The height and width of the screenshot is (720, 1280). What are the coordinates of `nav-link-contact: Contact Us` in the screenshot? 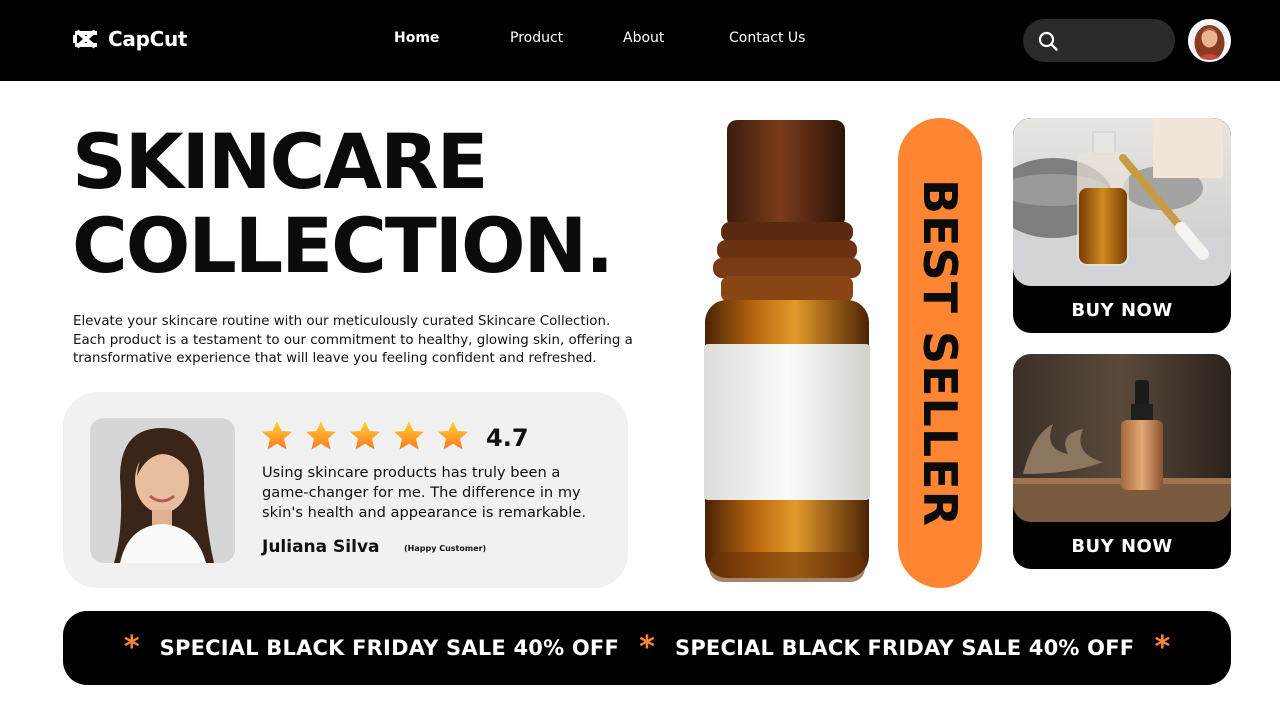 It's located at (767, 38).